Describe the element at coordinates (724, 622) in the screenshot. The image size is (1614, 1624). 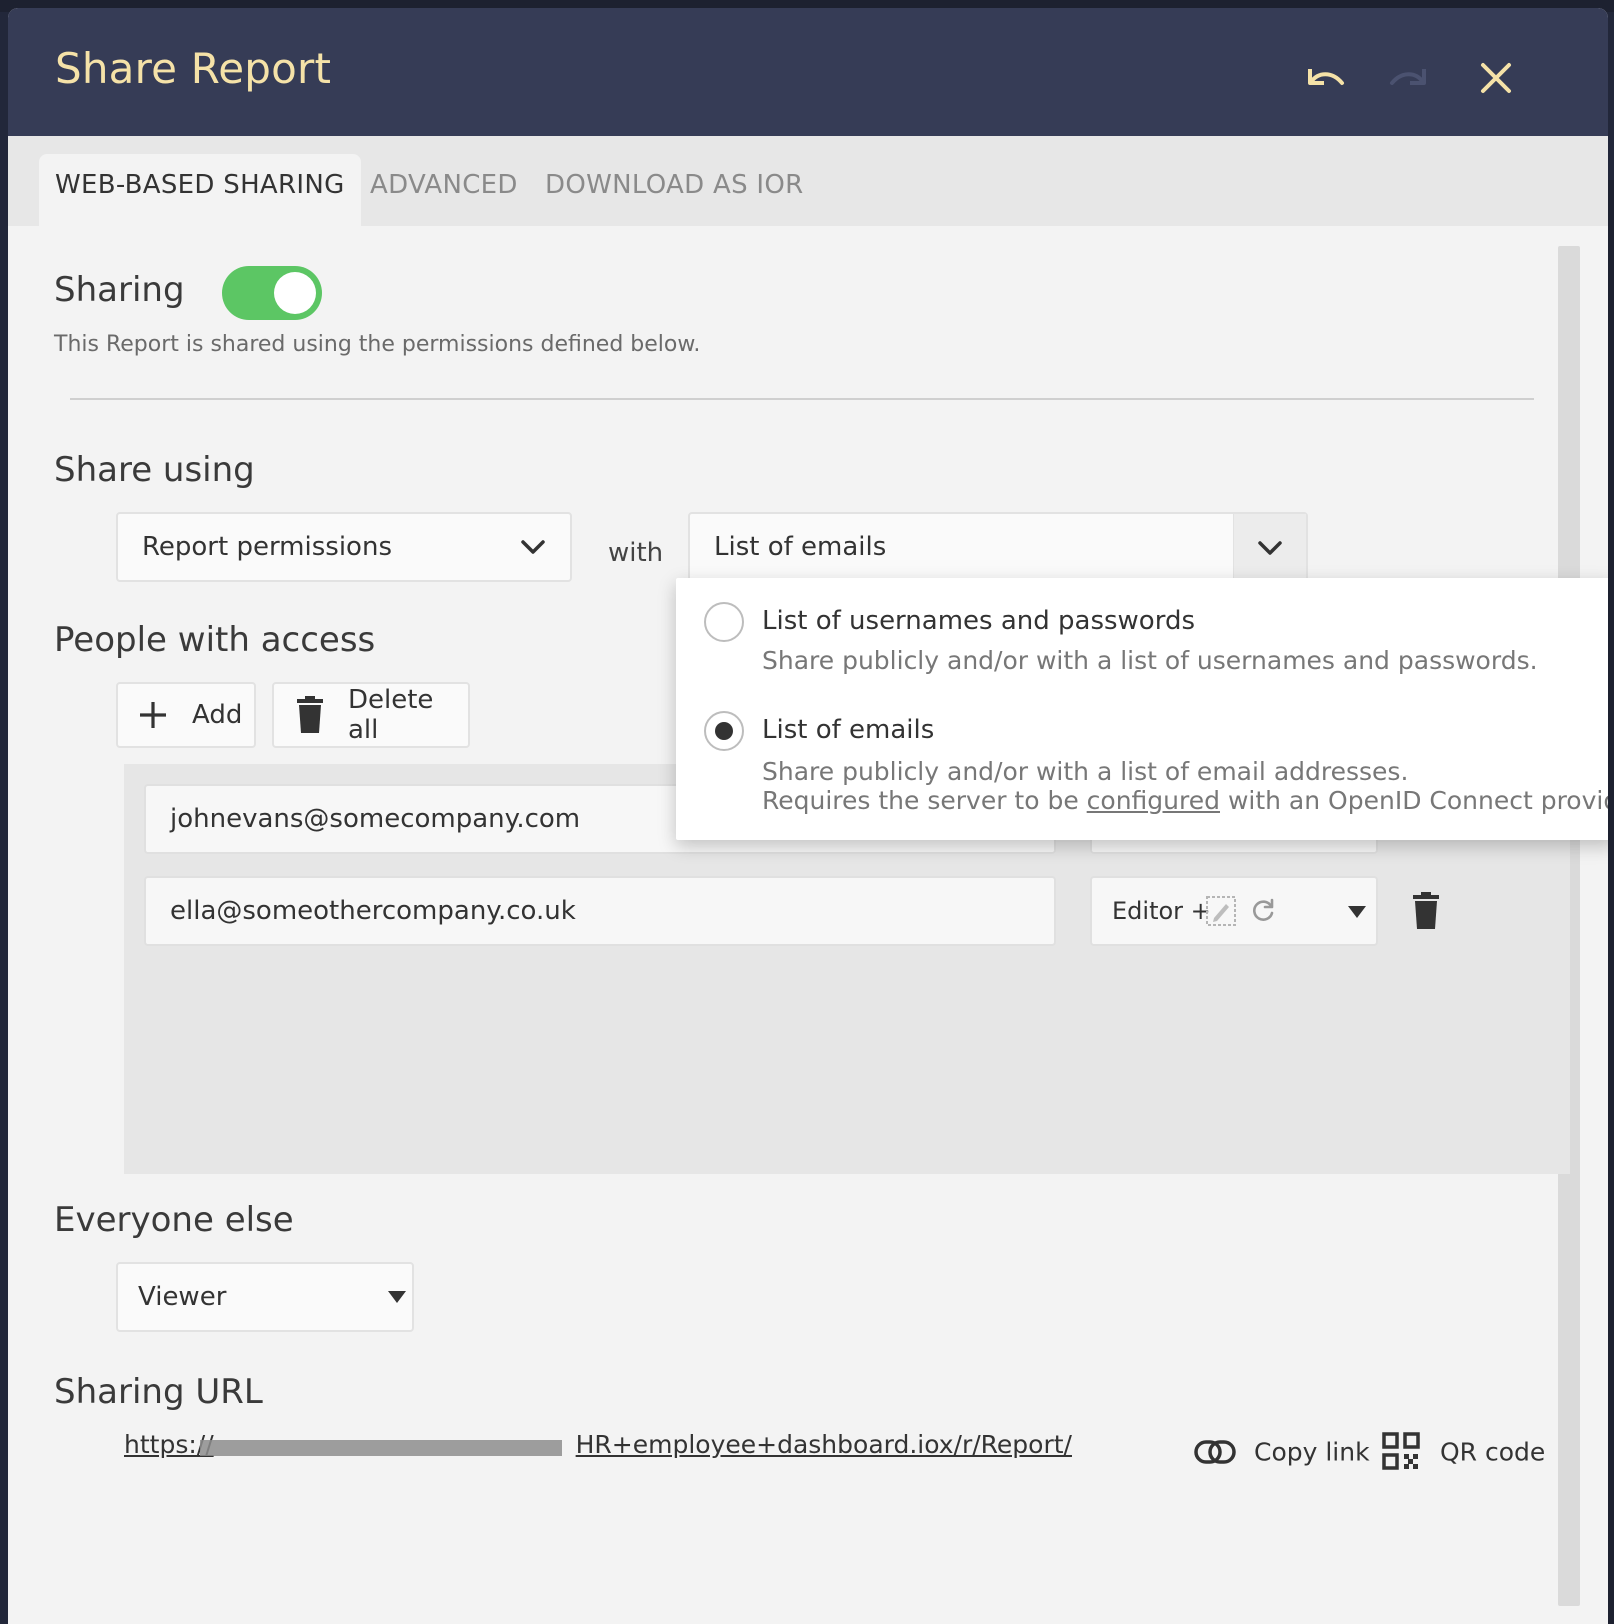
I see `radio-button` at that location.